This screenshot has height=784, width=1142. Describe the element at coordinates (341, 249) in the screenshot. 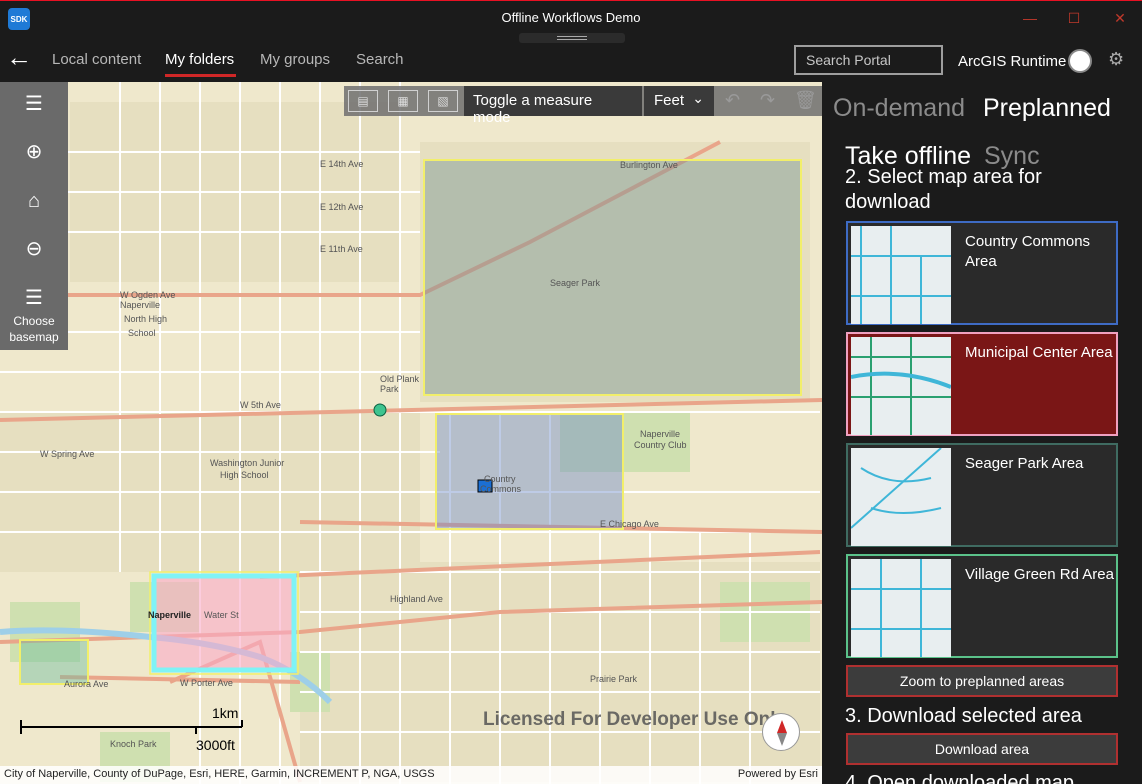

I see `svg-text: E 11th Ave` at that location.